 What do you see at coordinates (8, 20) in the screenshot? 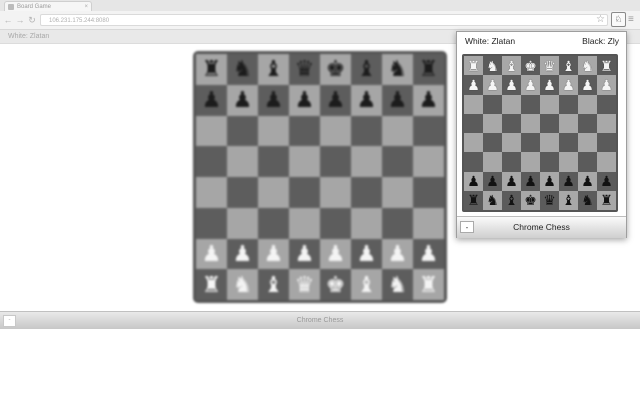
I see `back-icon: ←` at bounding box center [8, 20].